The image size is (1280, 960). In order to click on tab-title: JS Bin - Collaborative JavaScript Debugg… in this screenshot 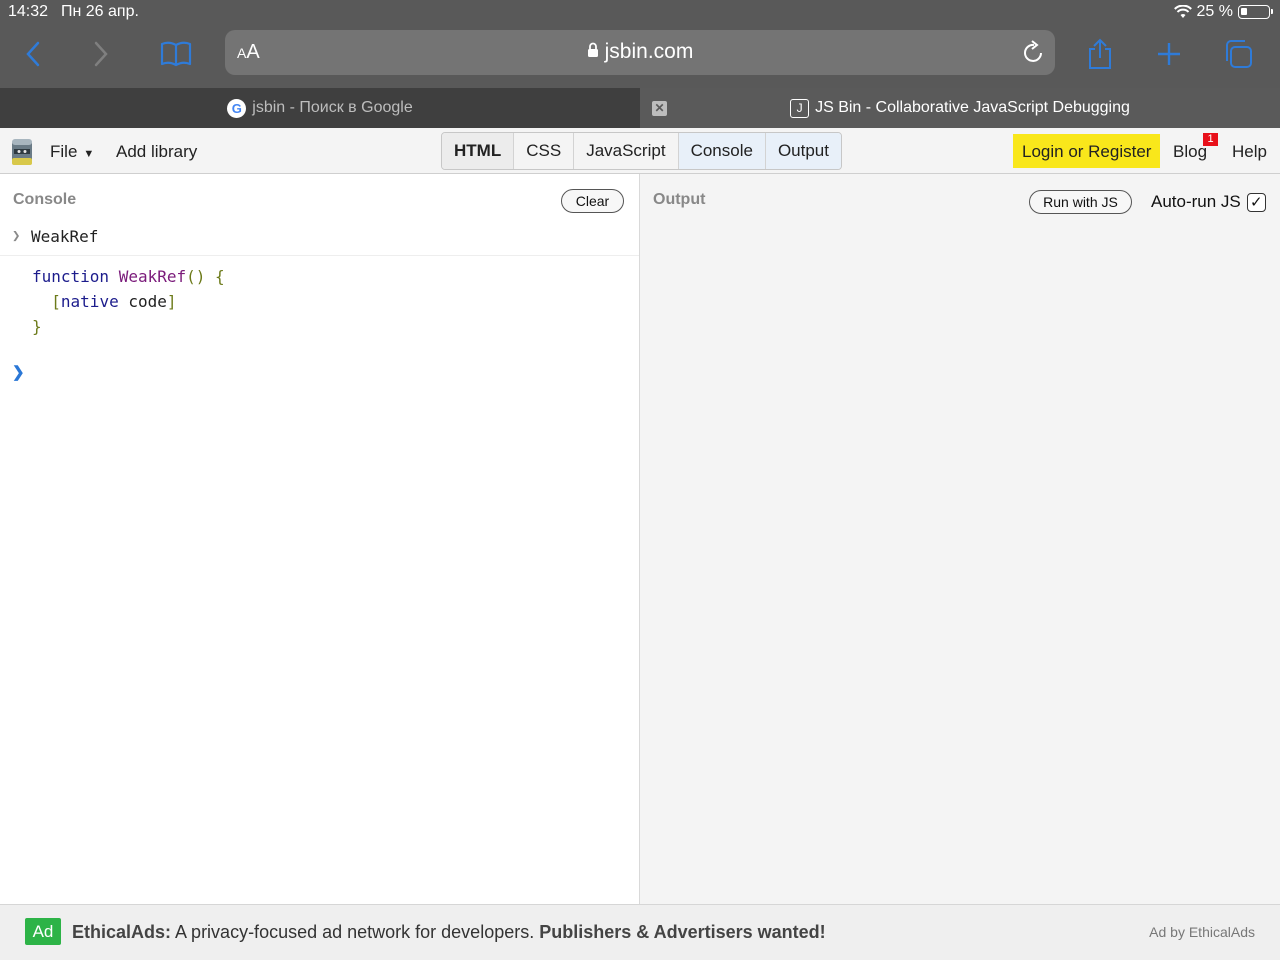, I will do `click(972, 107)`.